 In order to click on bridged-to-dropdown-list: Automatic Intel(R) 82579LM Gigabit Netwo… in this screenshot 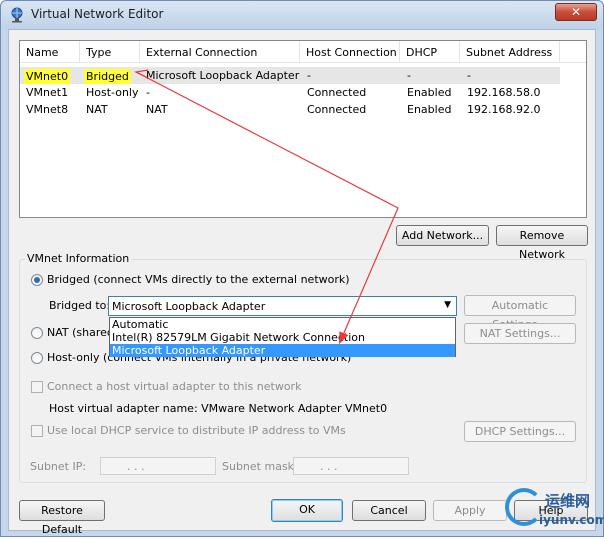, I will do `click(282, 337)`.